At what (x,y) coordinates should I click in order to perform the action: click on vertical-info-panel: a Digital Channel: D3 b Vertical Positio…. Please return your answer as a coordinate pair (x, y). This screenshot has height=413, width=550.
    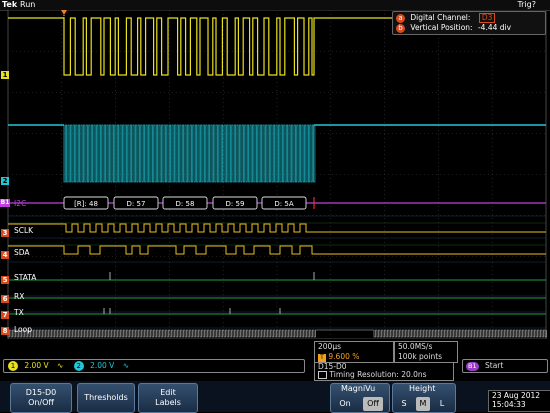
    Looking at the image, I should click on (469, 23).